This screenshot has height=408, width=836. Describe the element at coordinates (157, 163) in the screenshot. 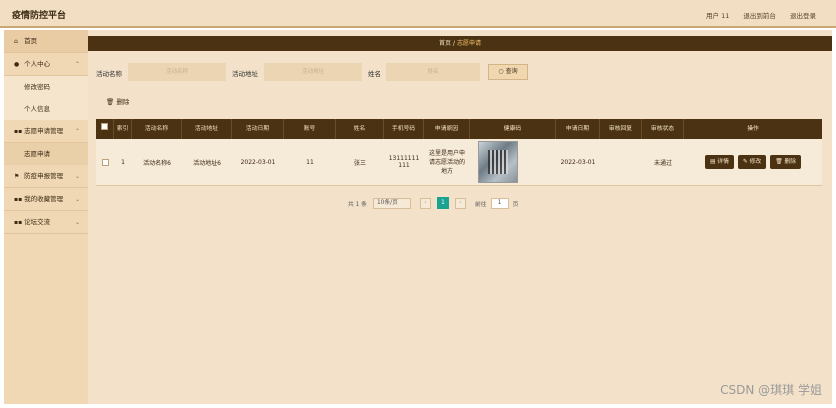

I see `cell-activity-name: 活动名称6` at that location.